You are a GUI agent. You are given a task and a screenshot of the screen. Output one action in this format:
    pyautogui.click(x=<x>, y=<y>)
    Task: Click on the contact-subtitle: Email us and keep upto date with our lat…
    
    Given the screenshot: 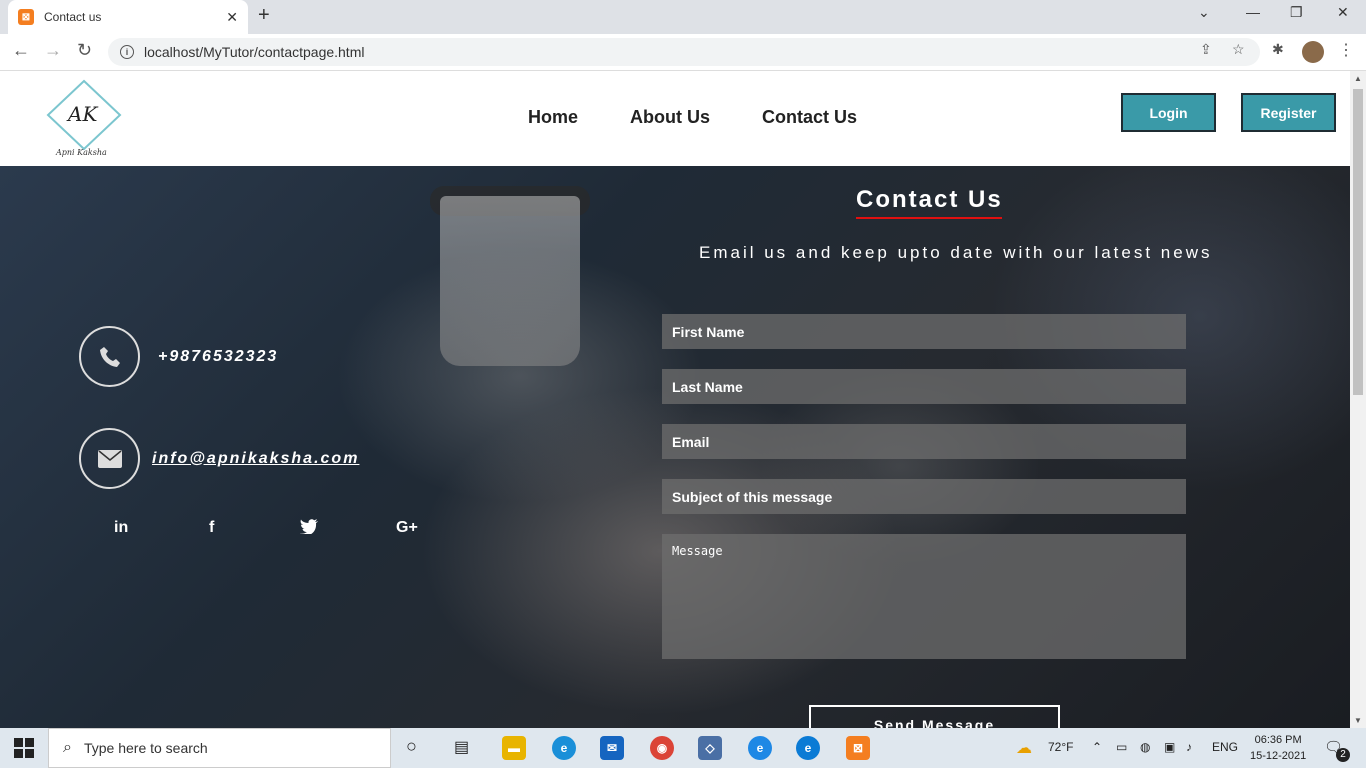 What is the action you would take?
    pyautogui.click(x=956, y=252)
    